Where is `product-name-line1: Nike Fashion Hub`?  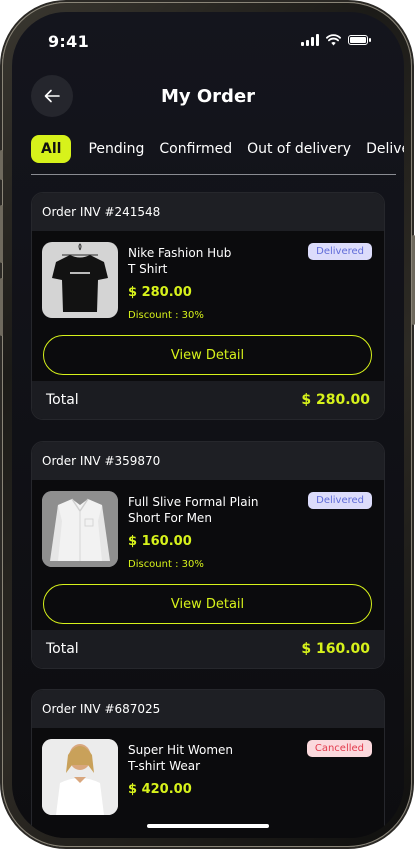 product-name-line1: Nike Fashion Hub is located at coordinates (180, 253).